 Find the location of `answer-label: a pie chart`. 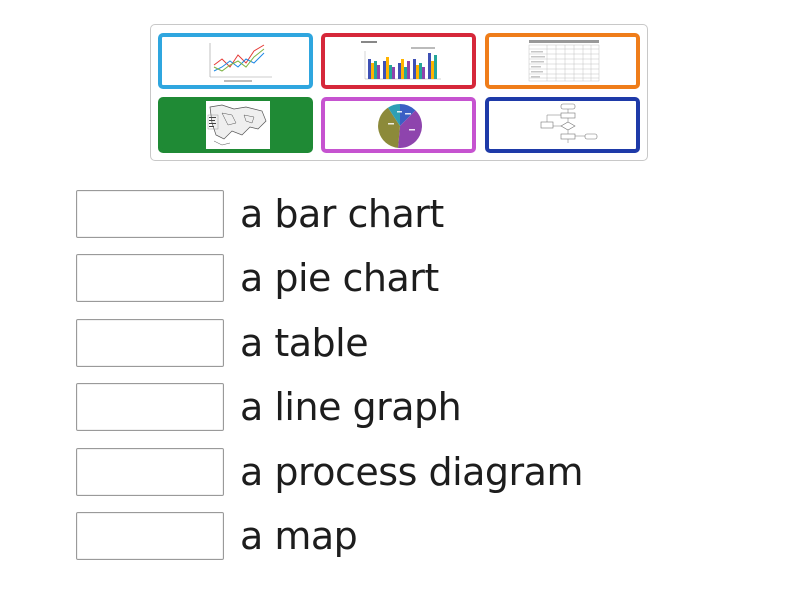

answer-label: a pie chart is located at coordinates (339, 278).